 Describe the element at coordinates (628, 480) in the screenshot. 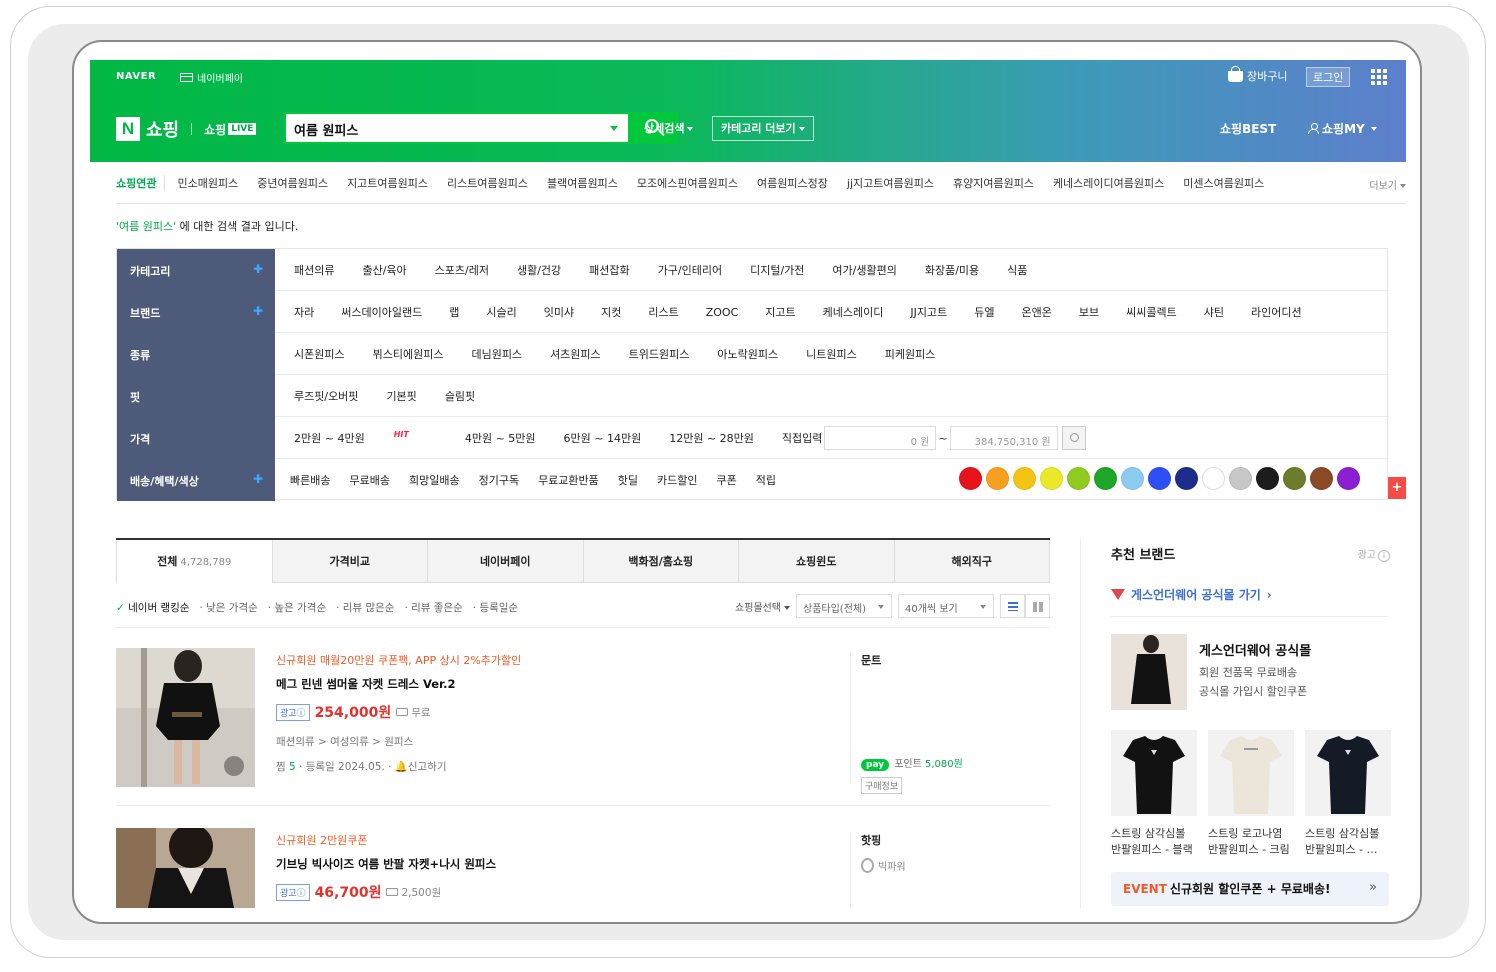

I see `filter-option: 핫딜` at that location.